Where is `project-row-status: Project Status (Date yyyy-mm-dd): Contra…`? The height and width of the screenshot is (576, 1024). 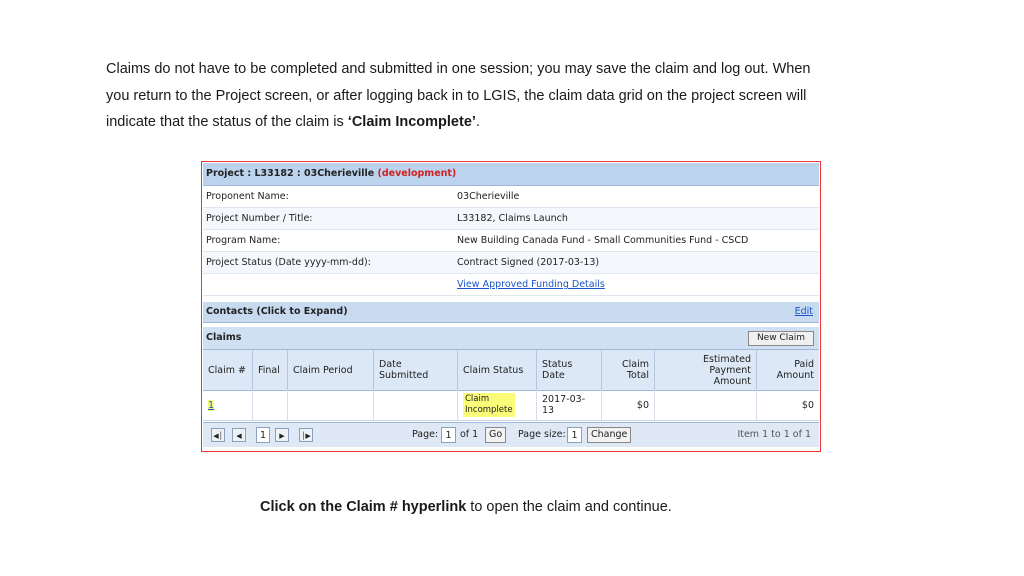
project-row-status: Project Status (Date yyyy-mm-dd): Contra… is located at coordinates (511, 263).